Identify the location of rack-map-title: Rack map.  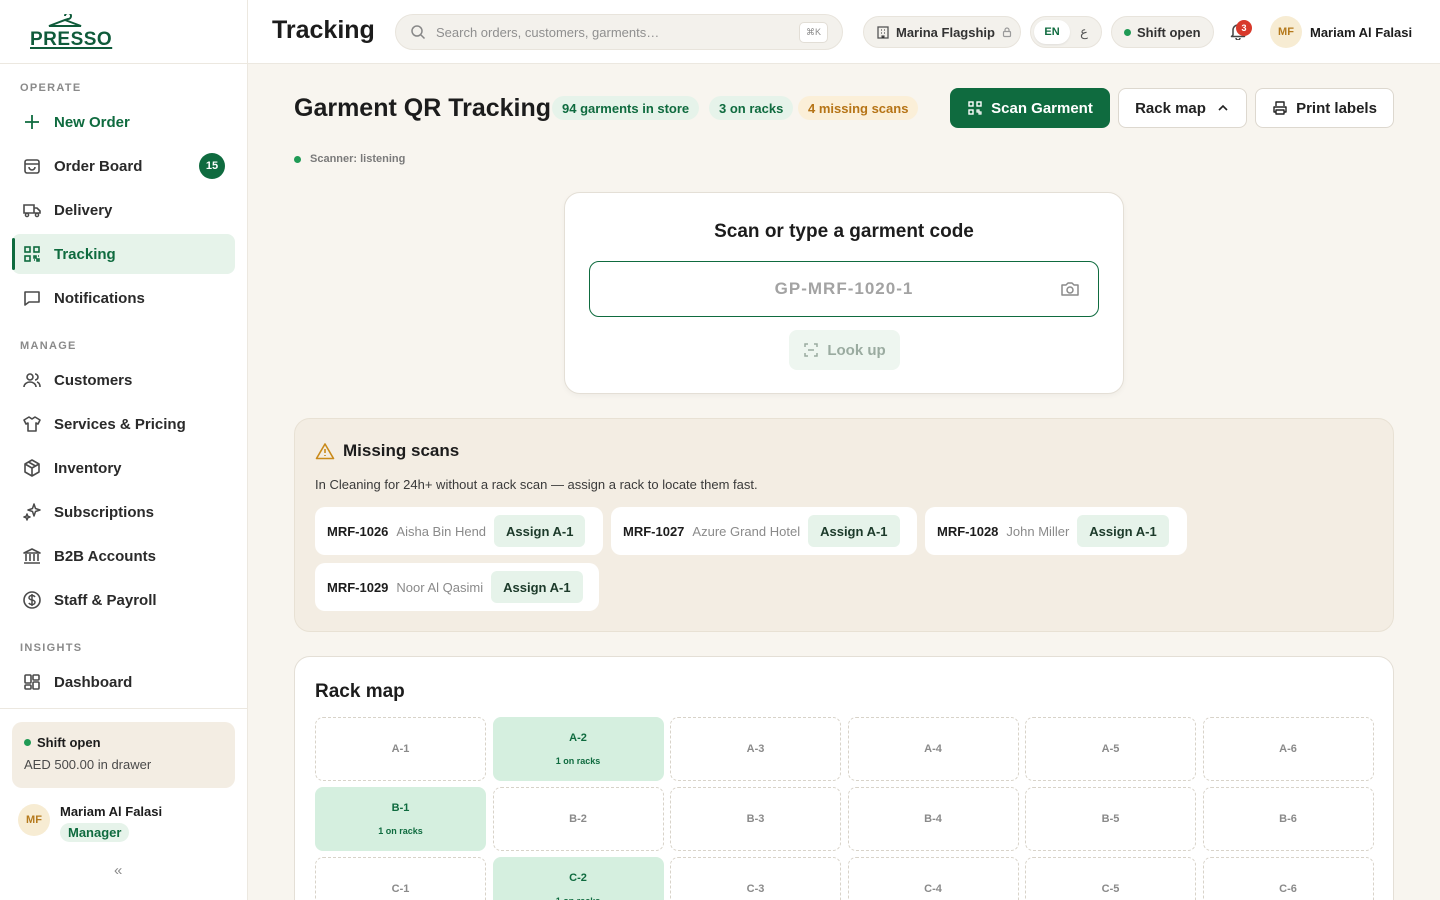
(360, 691).